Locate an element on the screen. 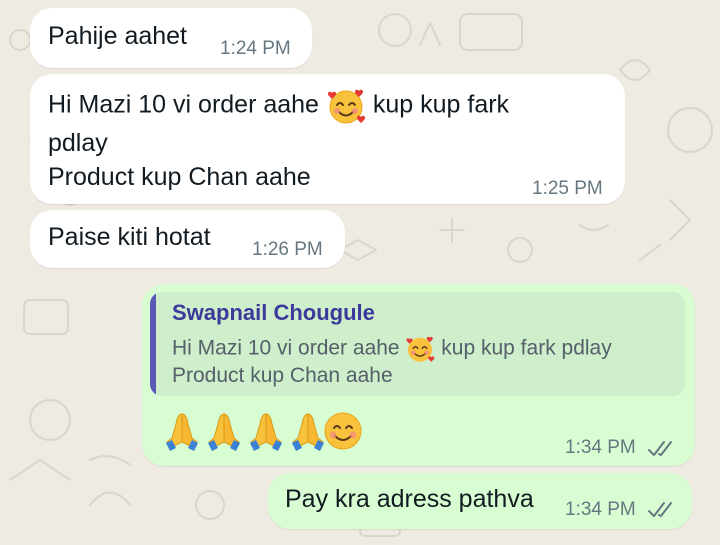 The height and width of the screenshot is (545, 720). message-text-line: Hi Mazi 10 vi order aahe kup kup fark is located at coordinates (278, 106).